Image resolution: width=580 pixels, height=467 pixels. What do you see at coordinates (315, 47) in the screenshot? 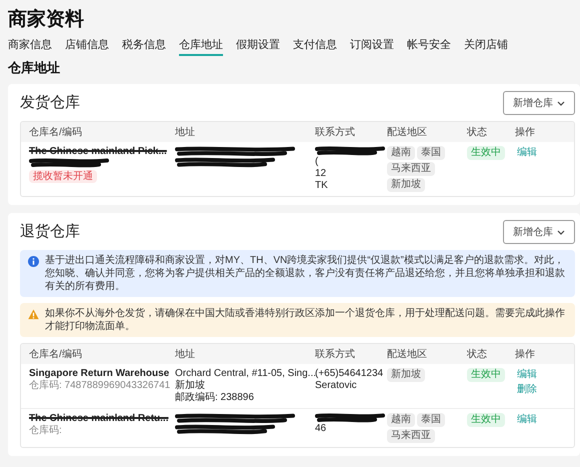
I see `tab: 支付信息` at bounding box center [315, 47].